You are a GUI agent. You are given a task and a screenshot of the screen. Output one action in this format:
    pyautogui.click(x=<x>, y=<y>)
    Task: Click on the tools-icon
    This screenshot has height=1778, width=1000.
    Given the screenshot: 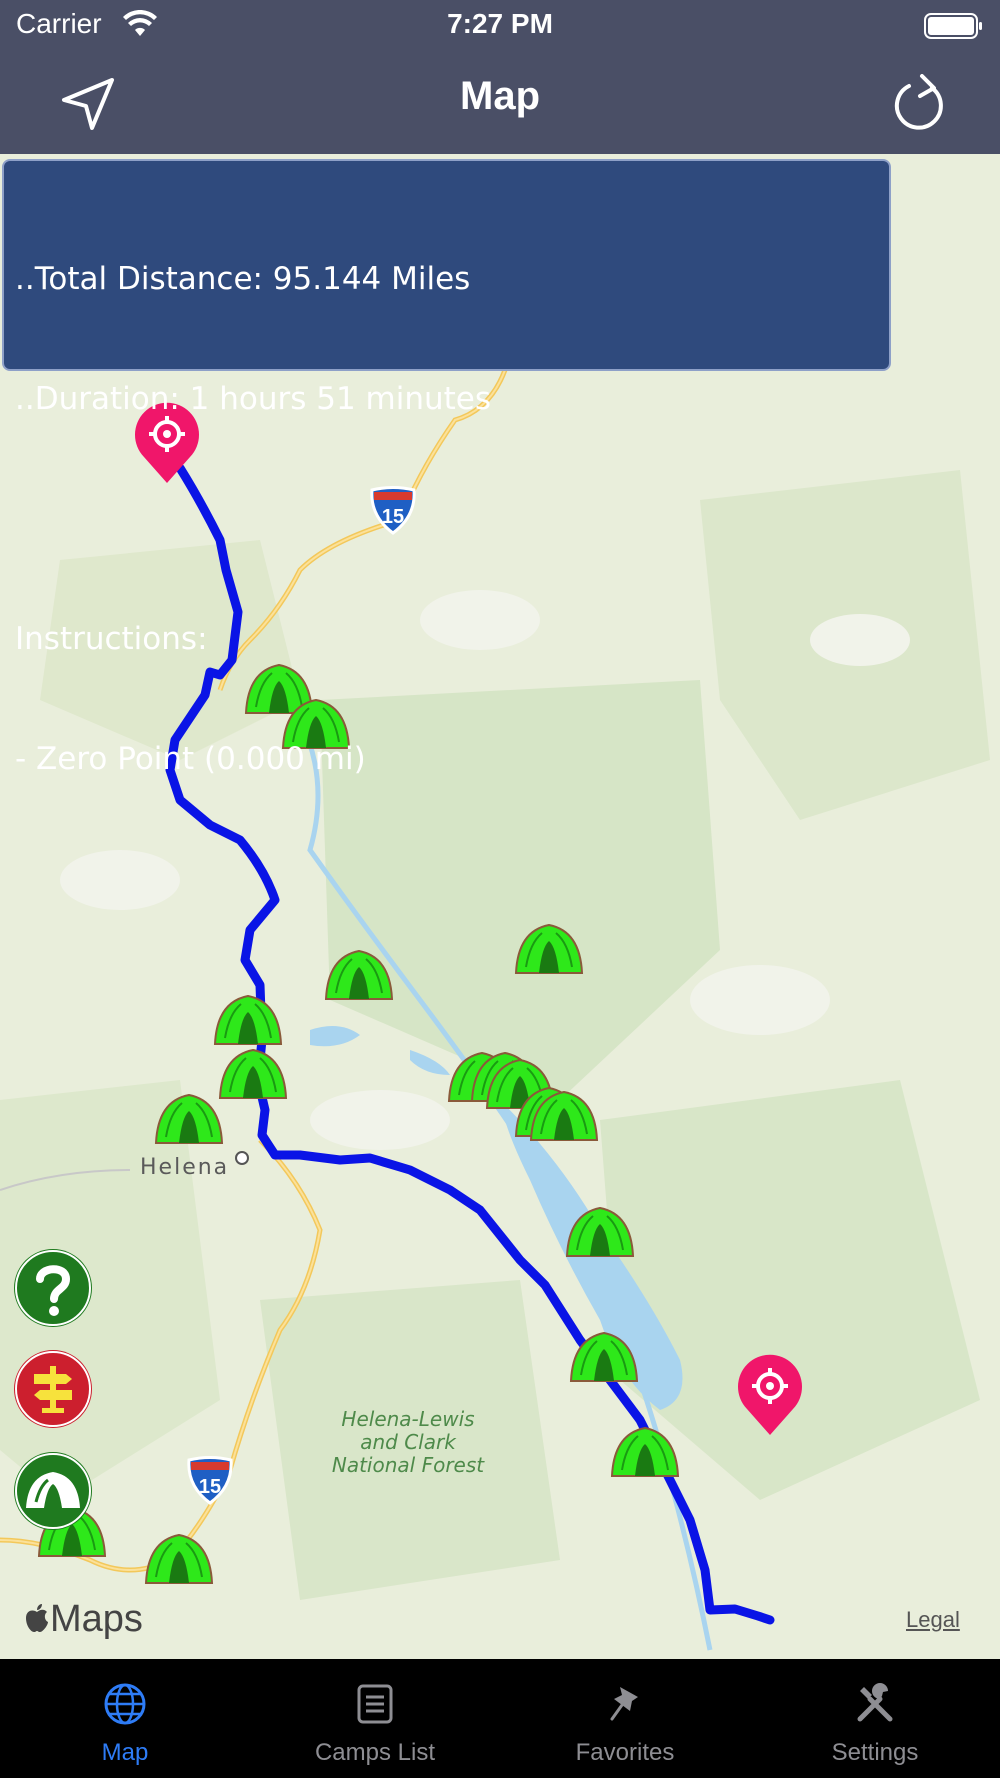 What is the action you would take?
    pyautogui.click(x=875, y=1702)
    